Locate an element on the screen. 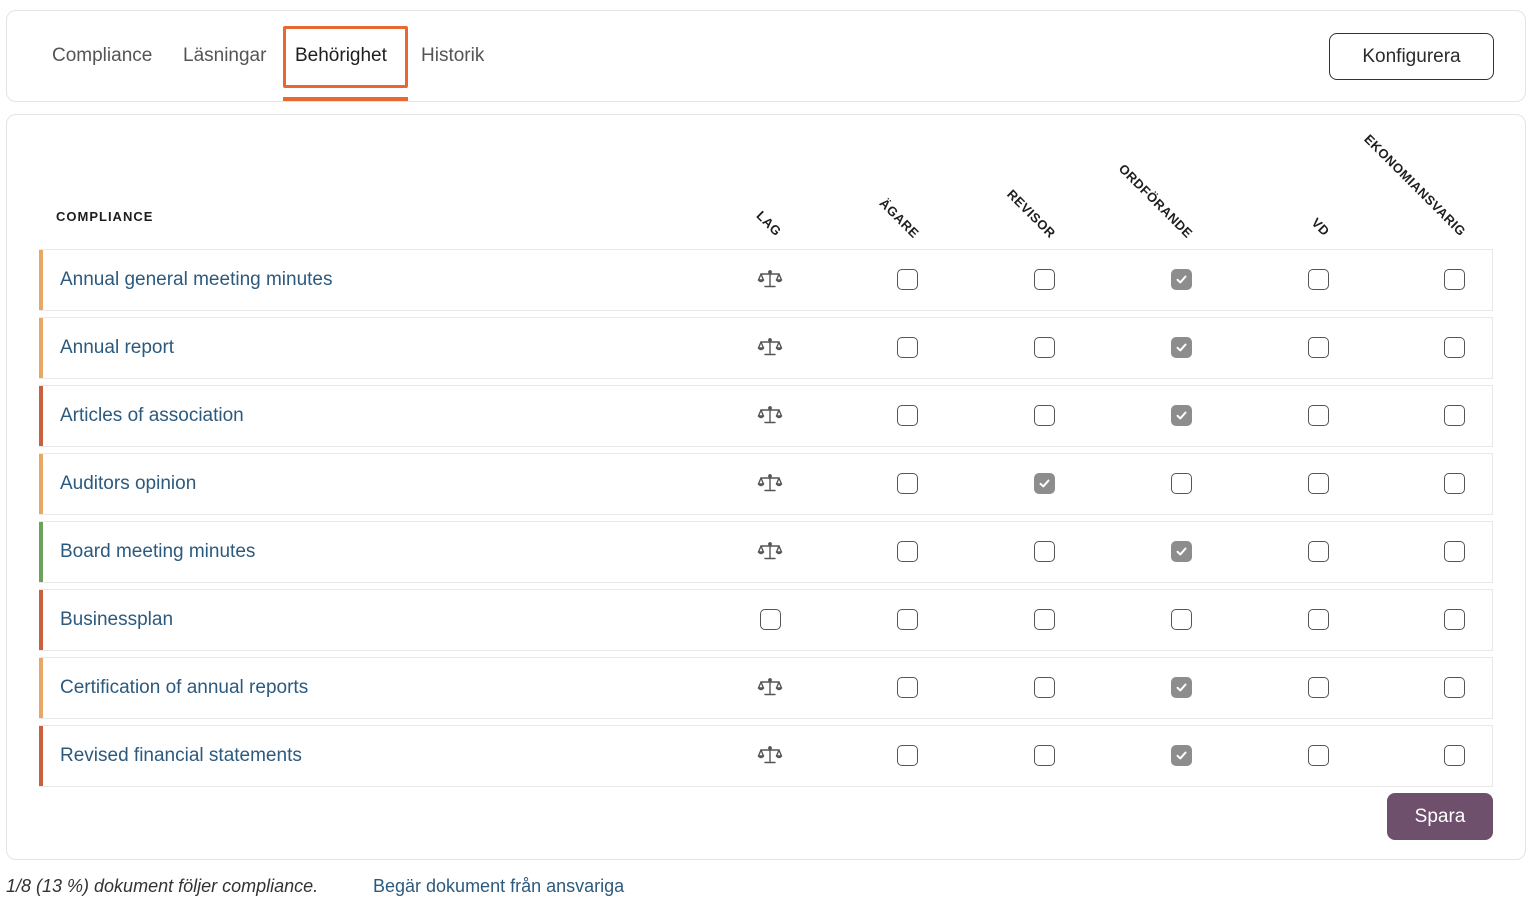  table-row: Annual general meeting minutes is located at coordinates (766, 280).